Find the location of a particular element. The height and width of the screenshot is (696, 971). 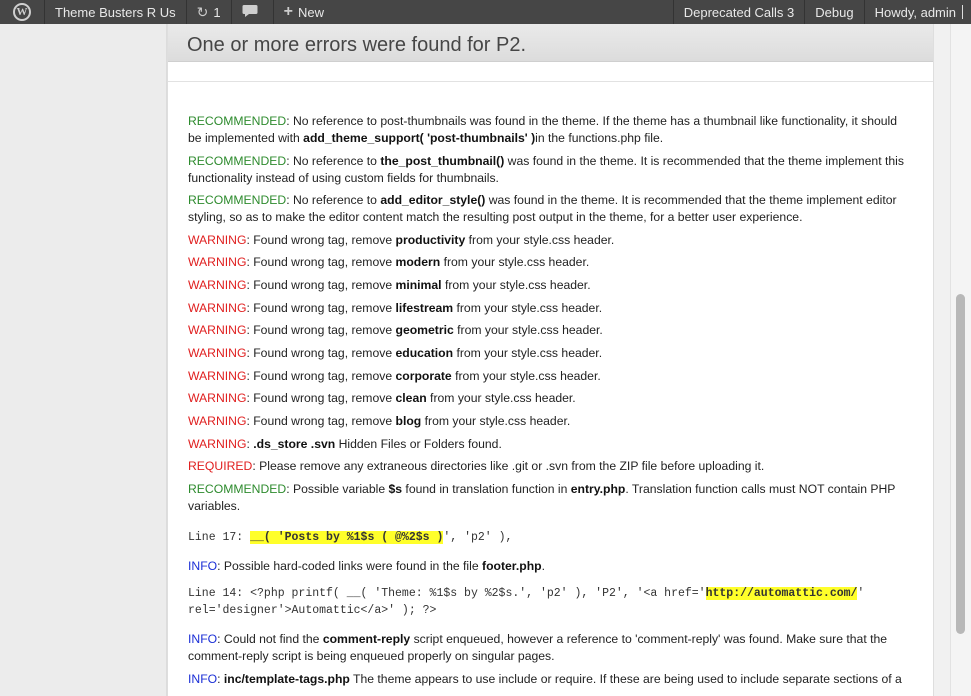

debug-link: Debug is located at coordinates (834, 12).